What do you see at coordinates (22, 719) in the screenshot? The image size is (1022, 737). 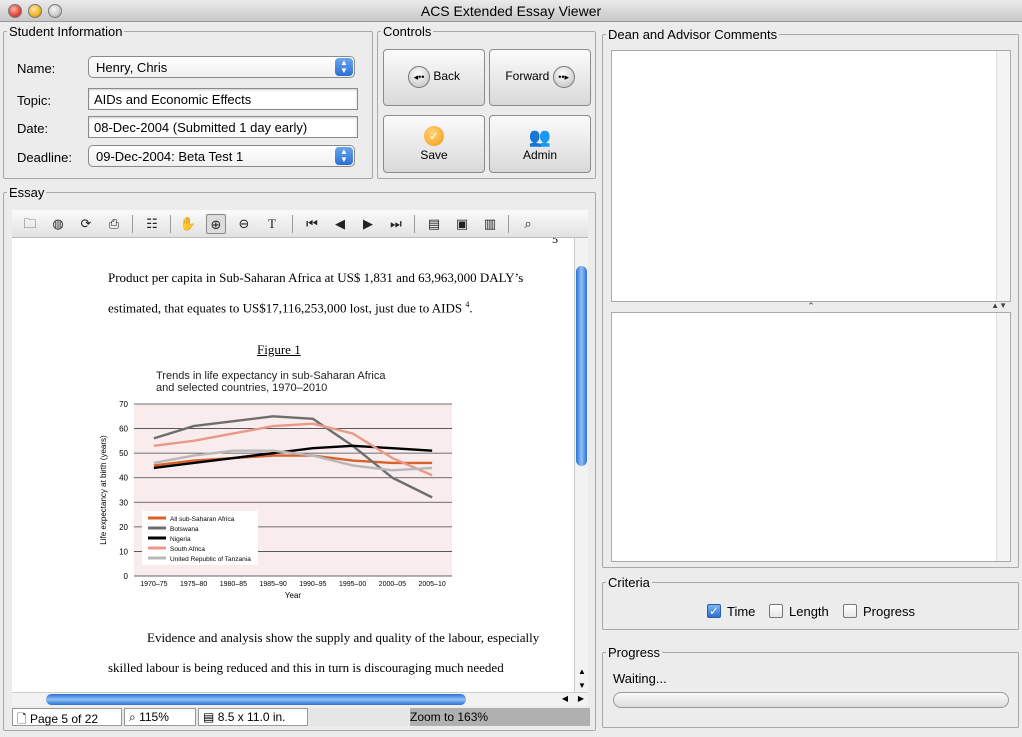 I see `page-icon: 🗋` at bounding box center [22, 719].